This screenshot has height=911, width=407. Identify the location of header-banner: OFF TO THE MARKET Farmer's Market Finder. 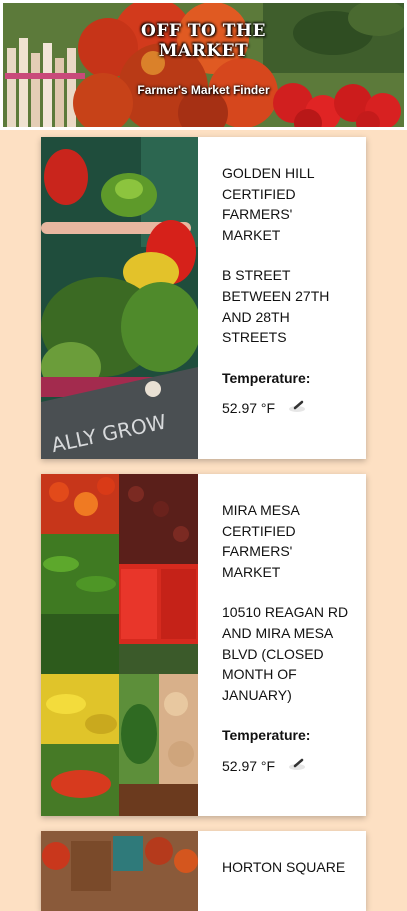
(203, 65).